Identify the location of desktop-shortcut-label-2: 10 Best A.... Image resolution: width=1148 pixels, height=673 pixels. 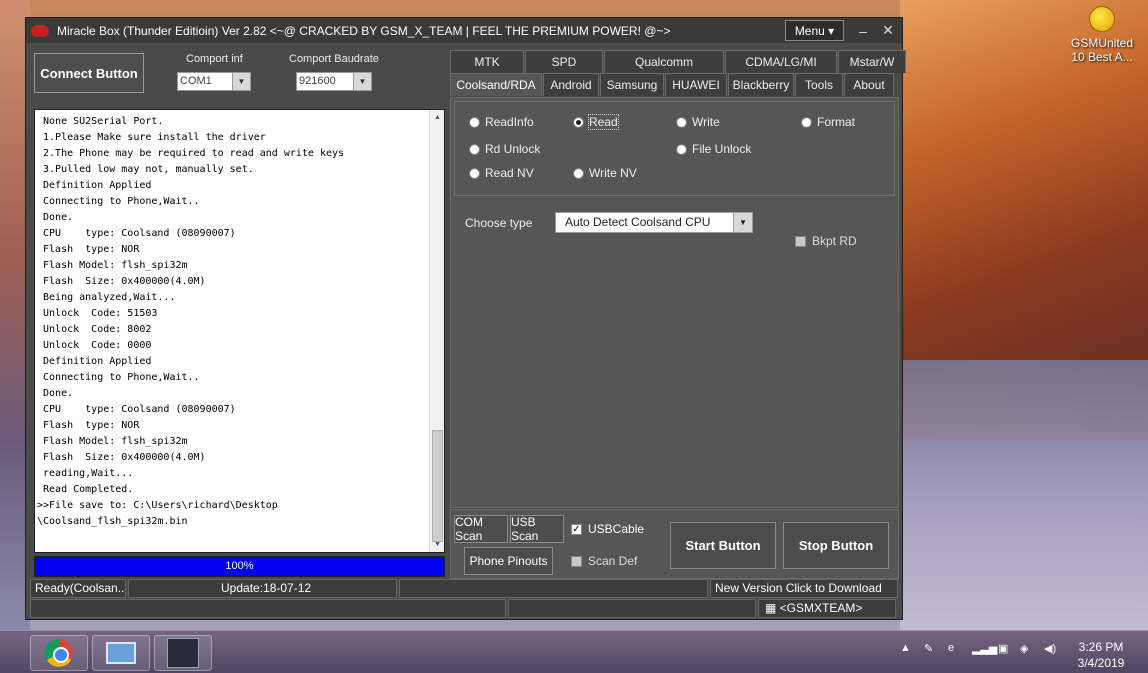
(1102, 57).